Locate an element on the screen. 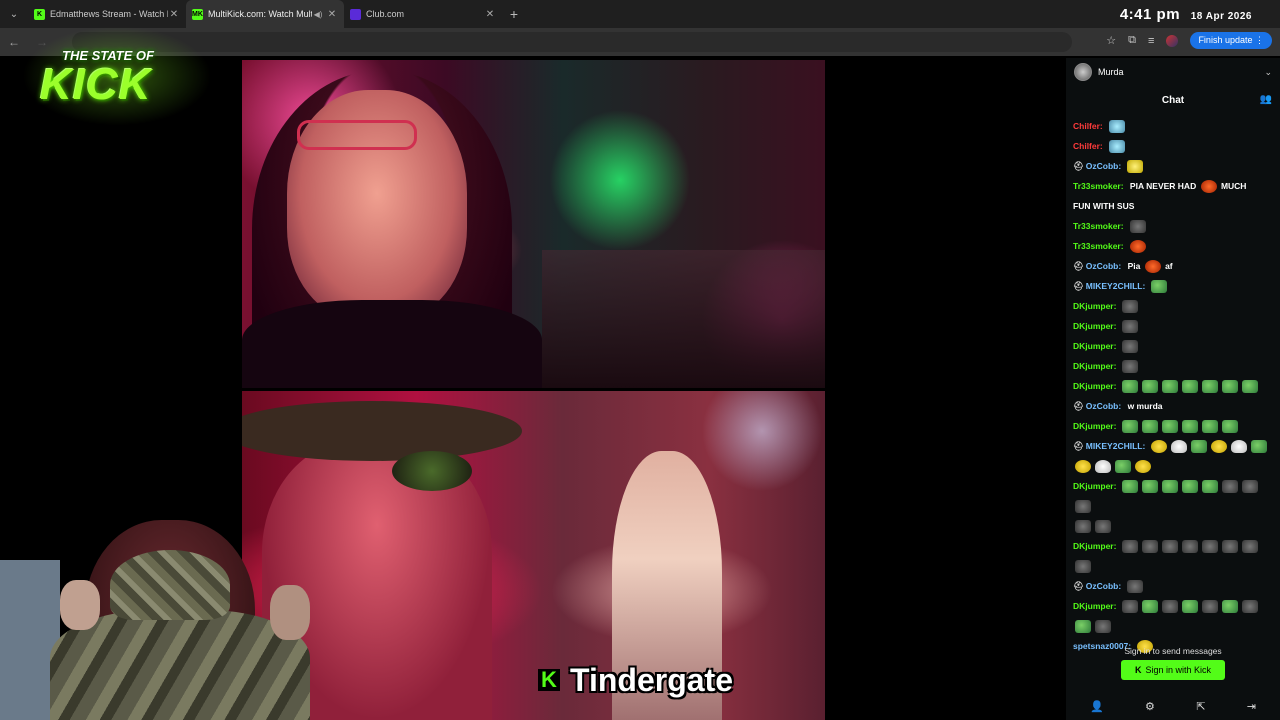 This screenshot has width=1280, height=720. address-bar is located at coordinates (572, 42).